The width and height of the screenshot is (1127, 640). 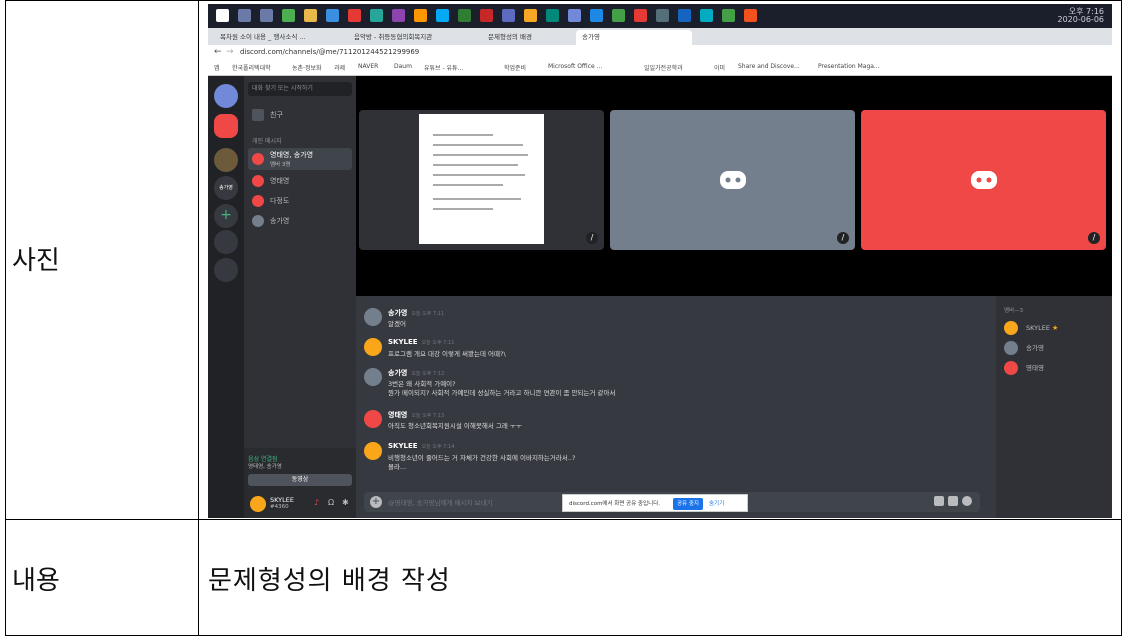 I want to click on bookmark-item: NAVER, so click(x=368, y=66).